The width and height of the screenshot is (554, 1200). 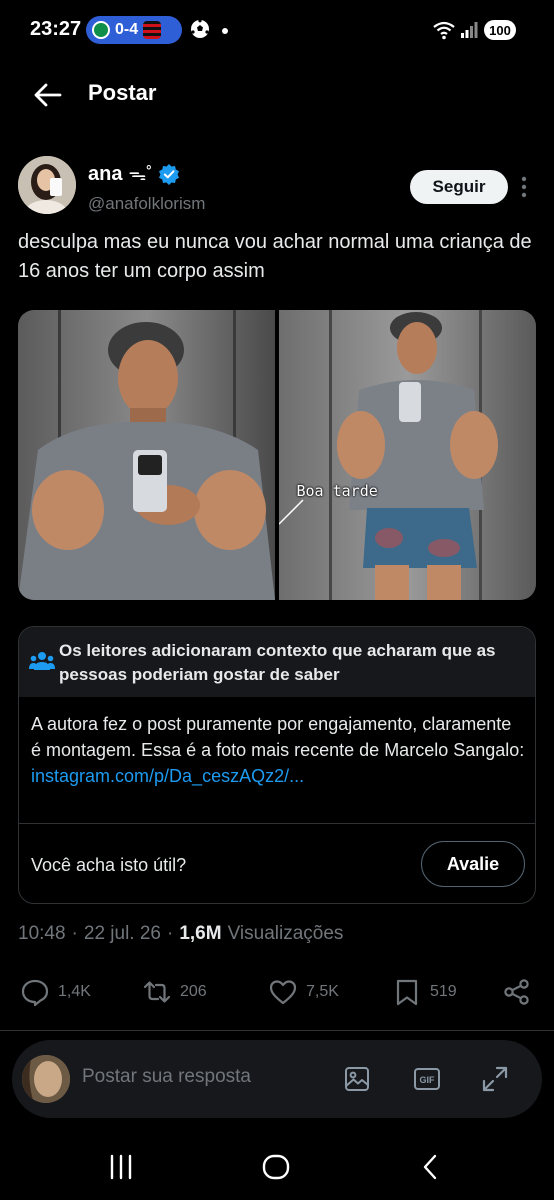 What do you see at coordinates (122, 933) in the screenshot?
I see `tweet-date: 22 jul. 26` at bounding box center [122, 933].